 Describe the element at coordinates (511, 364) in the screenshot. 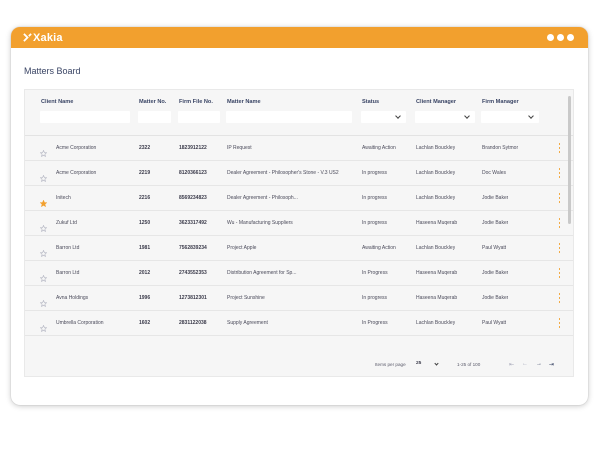

I see `first-page-icon: ⇤` at that location.